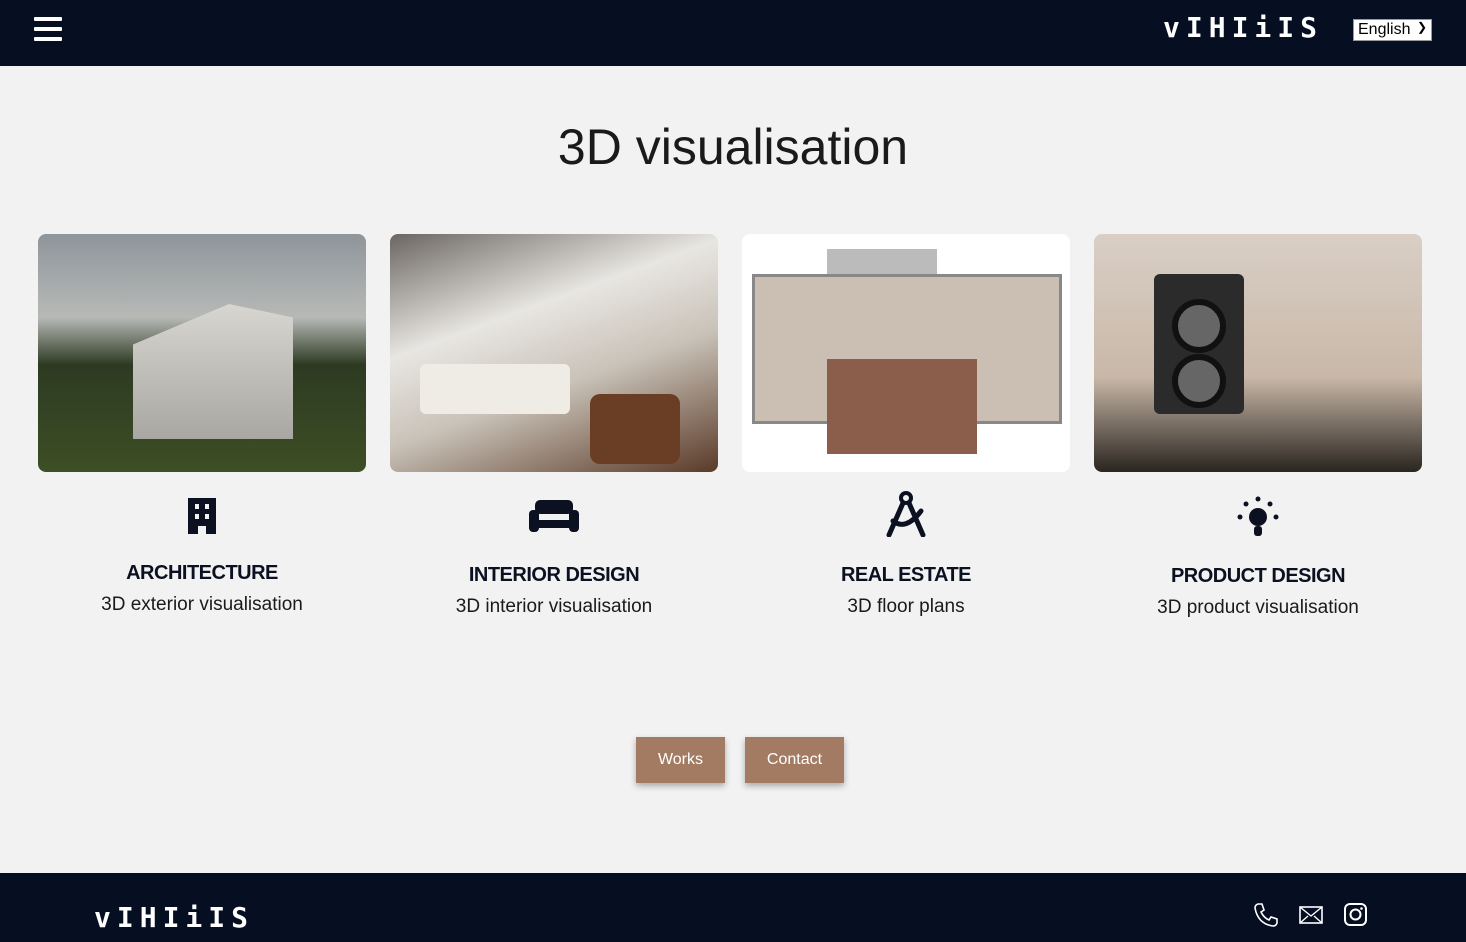 The height and width of the screenshot is (942, 1466). What do you see at coordinates (906, 514) in the screenshot?
I see `compass-drafting-icon` at bounding box center [906, 514].